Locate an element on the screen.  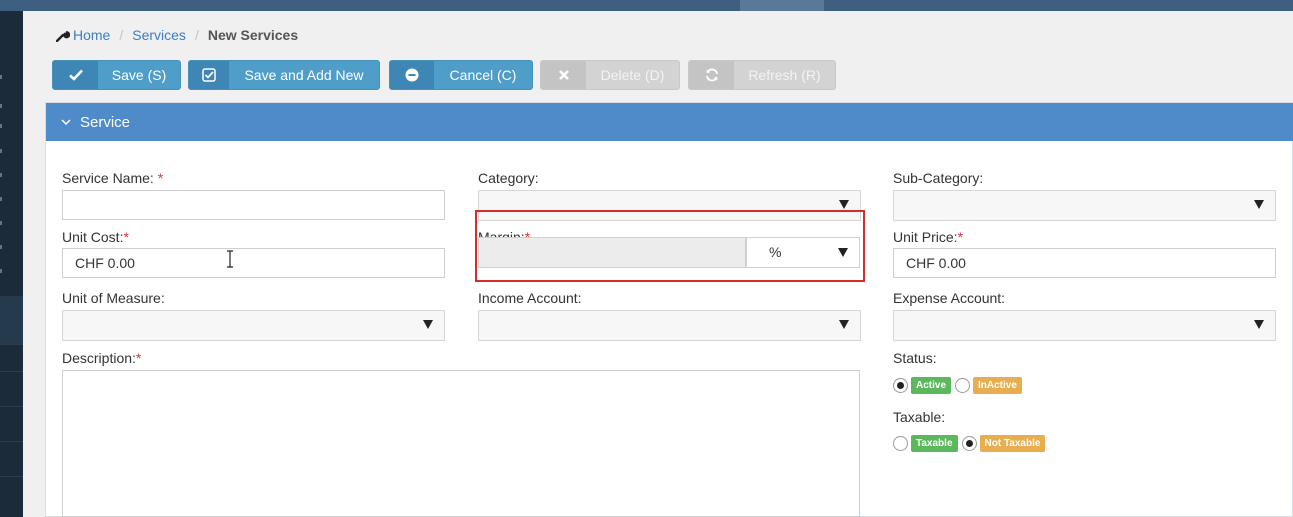
breadcrumb: Home / Services / New Services is located at coordinates (177, 35).